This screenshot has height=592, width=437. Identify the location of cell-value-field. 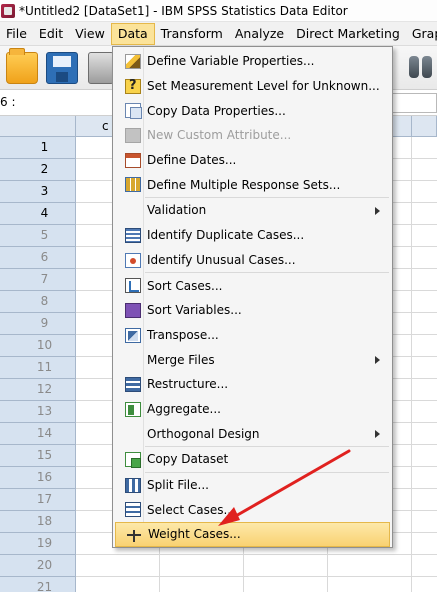
(414, 103).